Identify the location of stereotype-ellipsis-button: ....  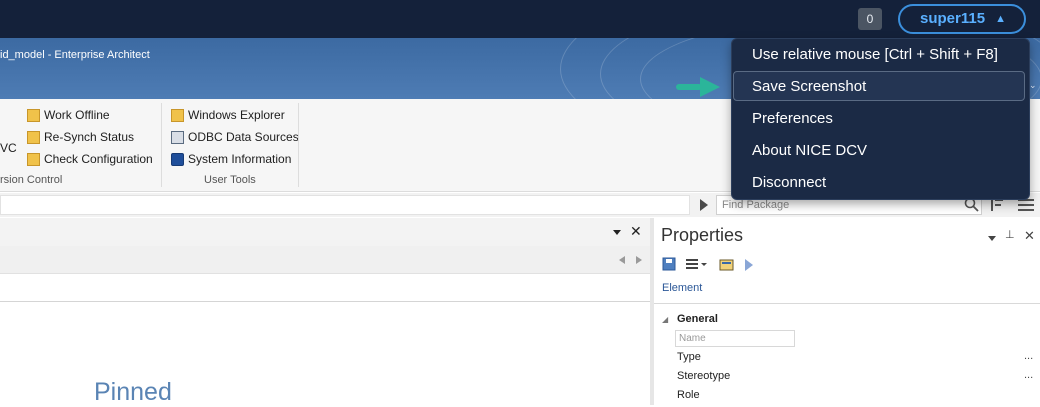
(1028, 375).